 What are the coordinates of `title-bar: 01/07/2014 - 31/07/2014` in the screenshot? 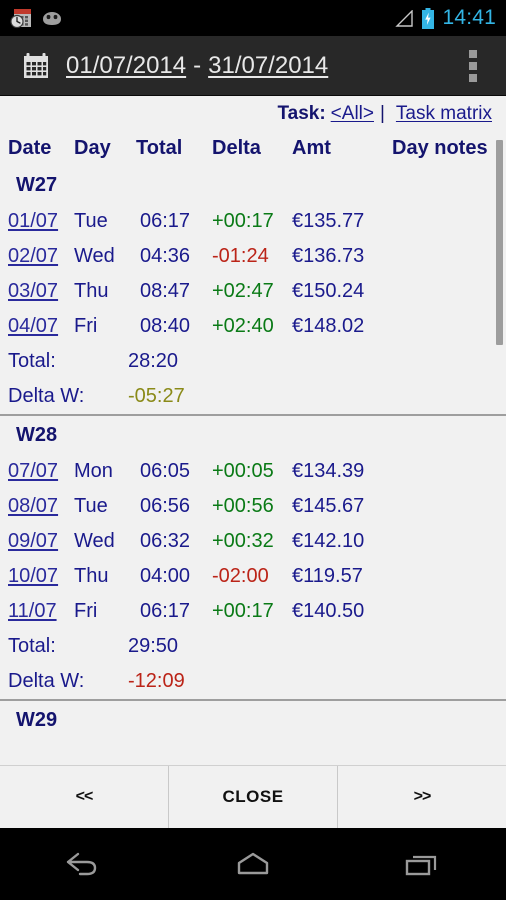 It's located at (253, 66).